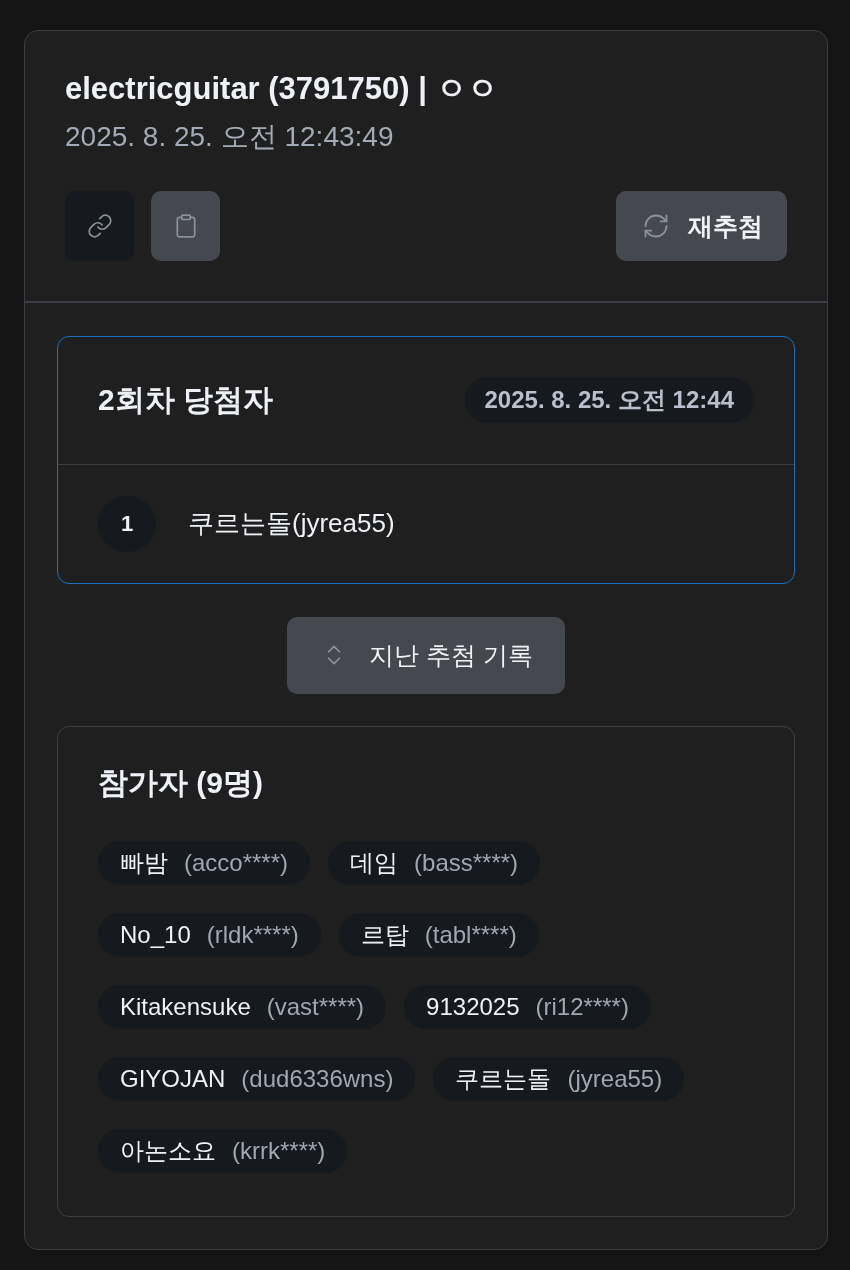 The height and width of the screenshot is (1270, 850). Describe the element at coordinates (317, 1078) in the screenshot. I see `participant-id: (dud6336wns)` at that location.